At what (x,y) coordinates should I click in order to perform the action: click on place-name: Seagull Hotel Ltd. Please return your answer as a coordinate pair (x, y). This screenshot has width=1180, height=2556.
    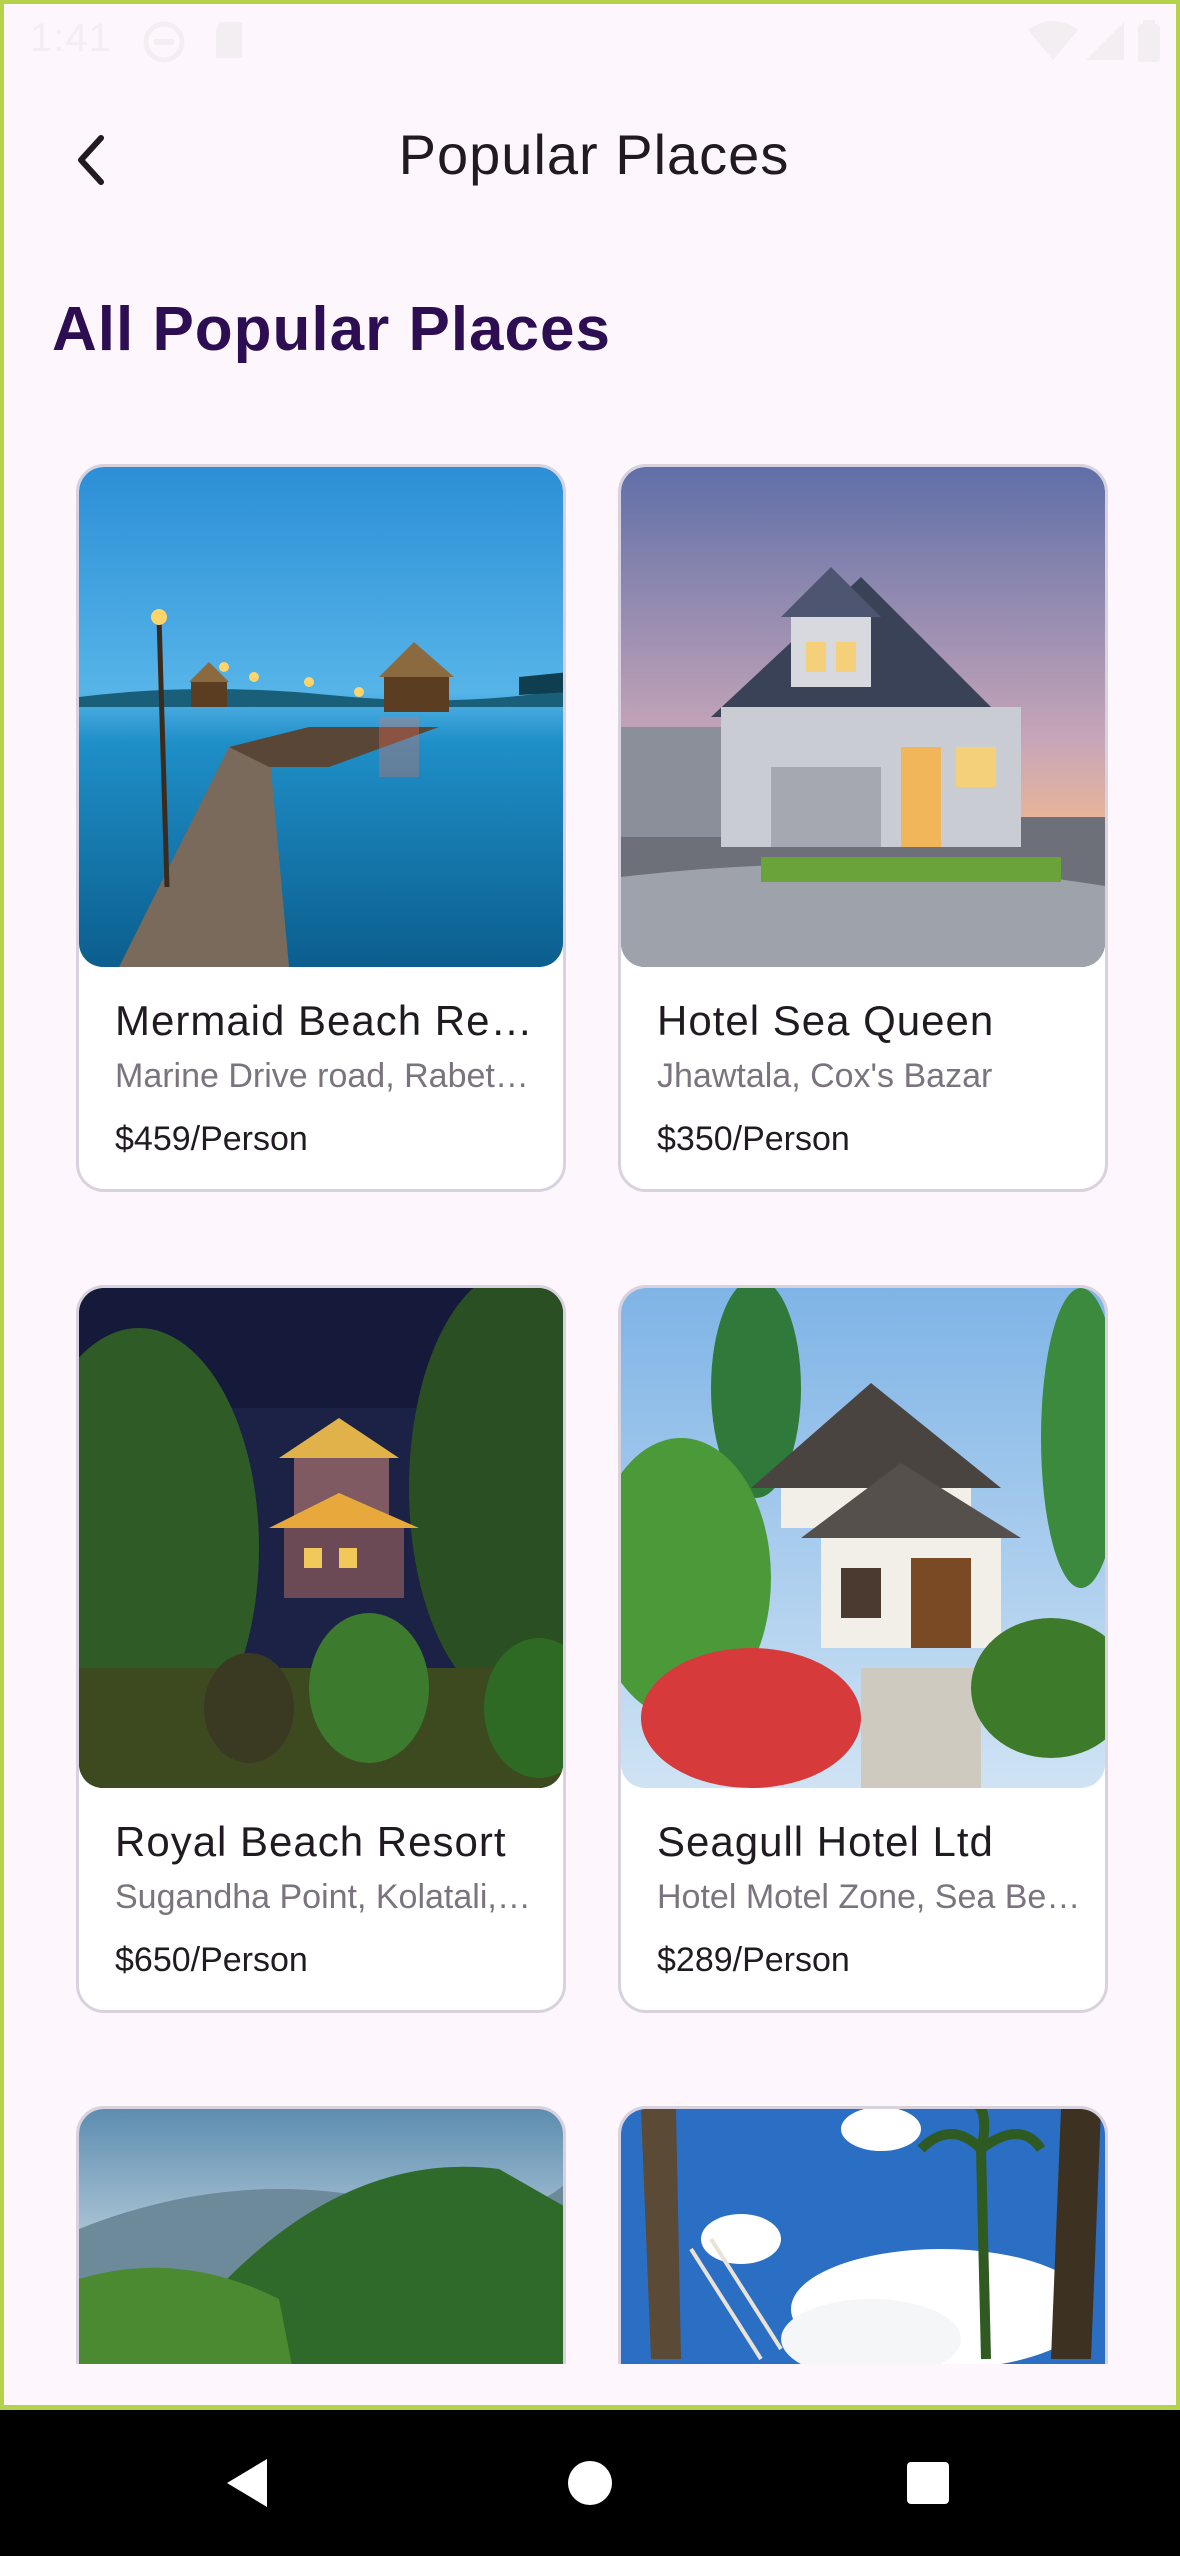
    Looking at the image, I should click on (825, 1841).